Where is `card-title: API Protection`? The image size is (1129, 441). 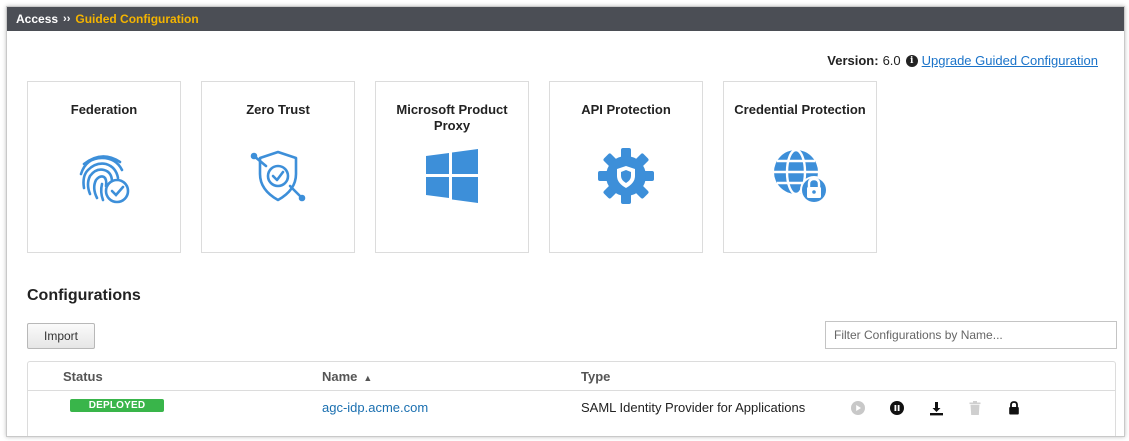
card-title: API Protection is located at coordinates (626, 109).